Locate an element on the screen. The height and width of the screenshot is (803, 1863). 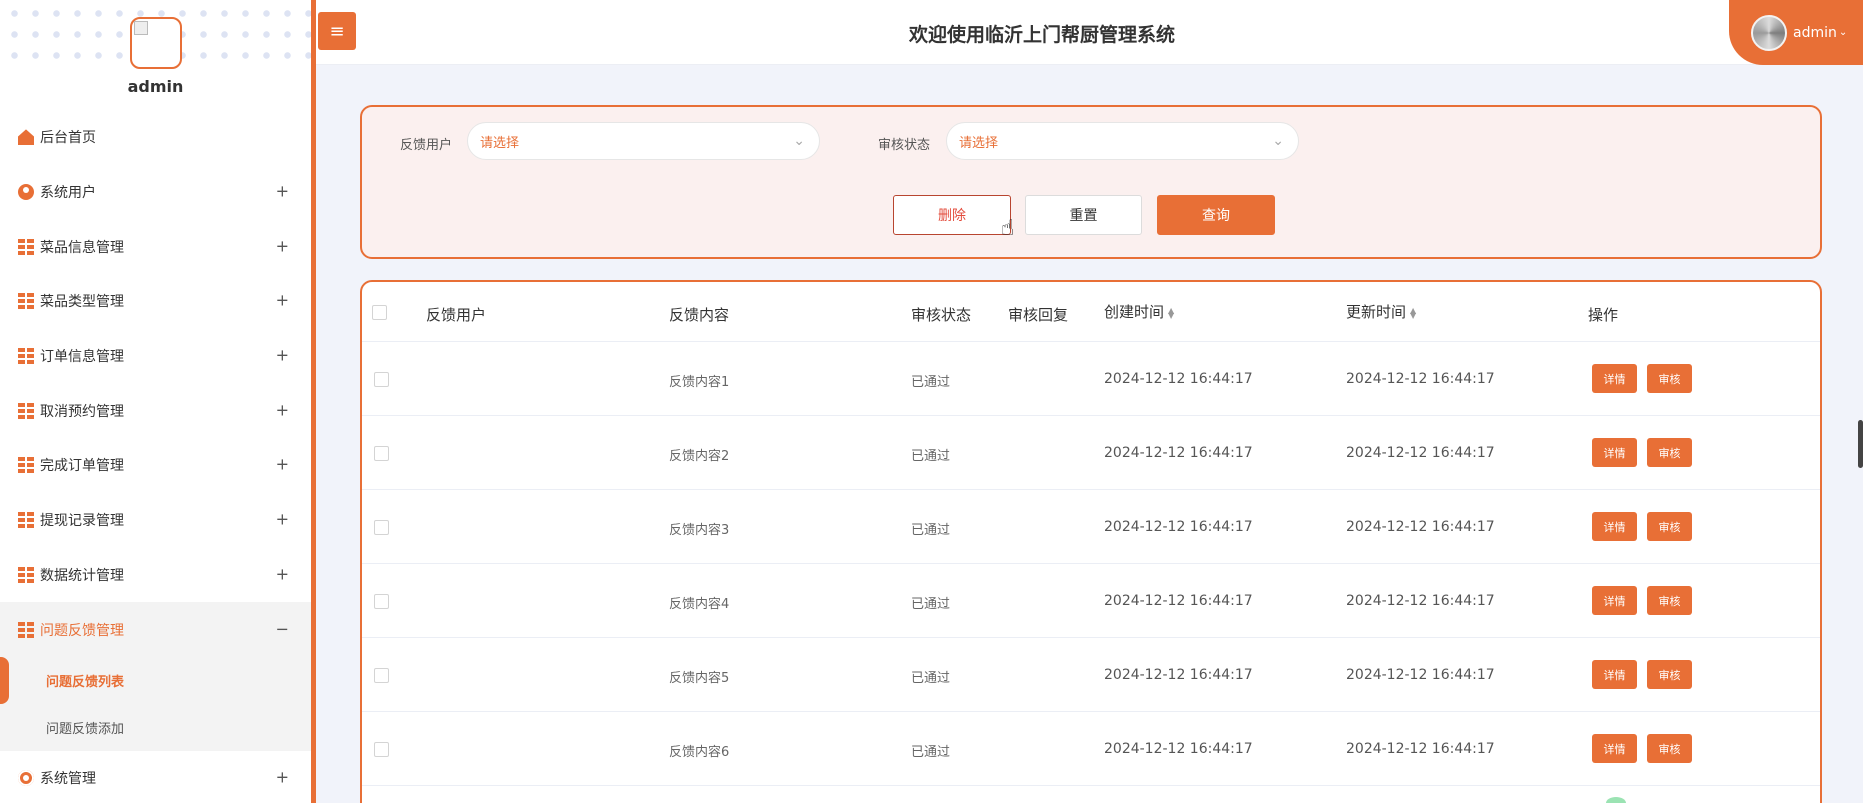
broken-image-icon is located at coordinates (141, 28).